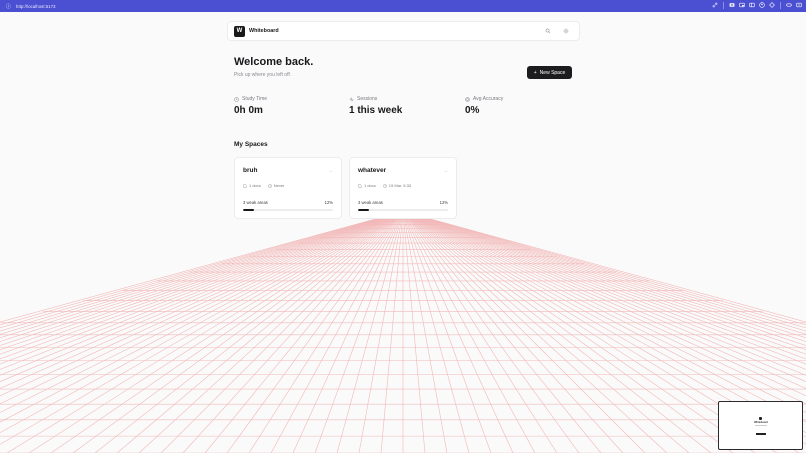 This screenshot has width=806, height=453. I want to click on stat-sessions: Sessions 1 this week, so click(375, 106).